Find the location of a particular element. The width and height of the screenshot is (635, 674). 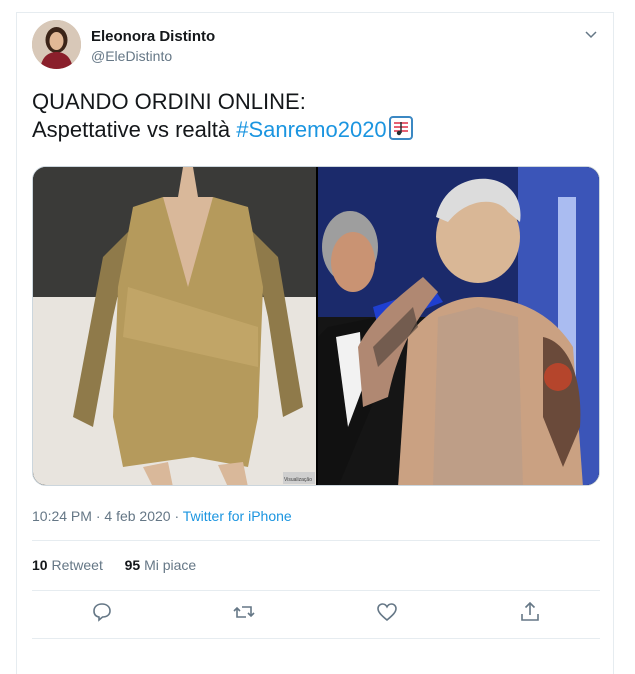

avatar-image is located at coordinates (56, 44).